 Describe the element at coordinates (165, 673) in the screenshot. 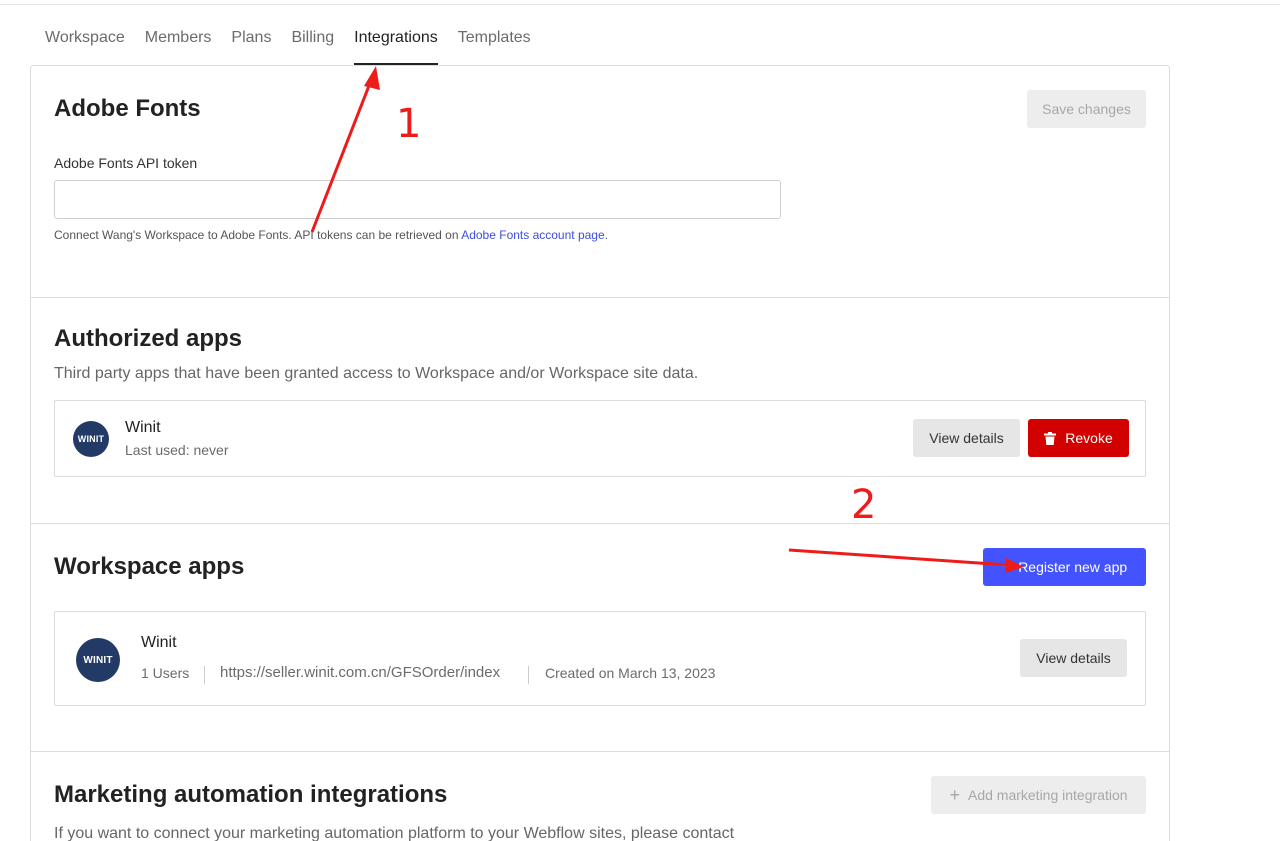

I see `workspace-app-users: 1 Users` at that location.